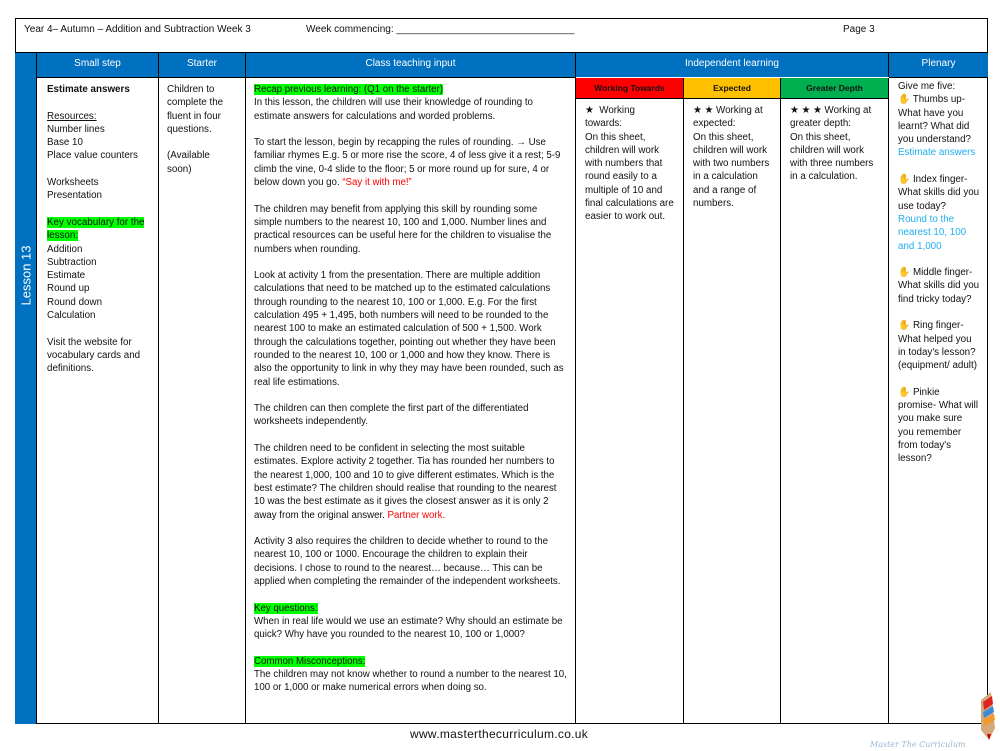 The height and width of the screenshot is (751, 1000). I want to click on col-header-plenary: Plenary, so click(938, 65).